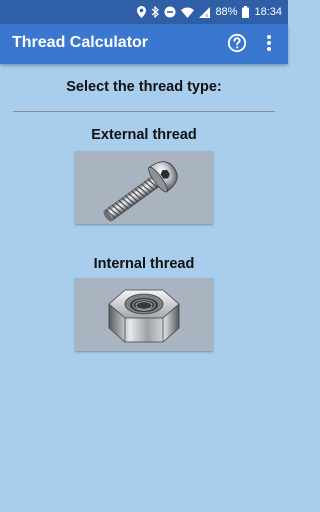  What do you see at coordinates (80, 42) in the screenshot?
I see `app-title: Thread Calculator` at bounding box center [80, 42].